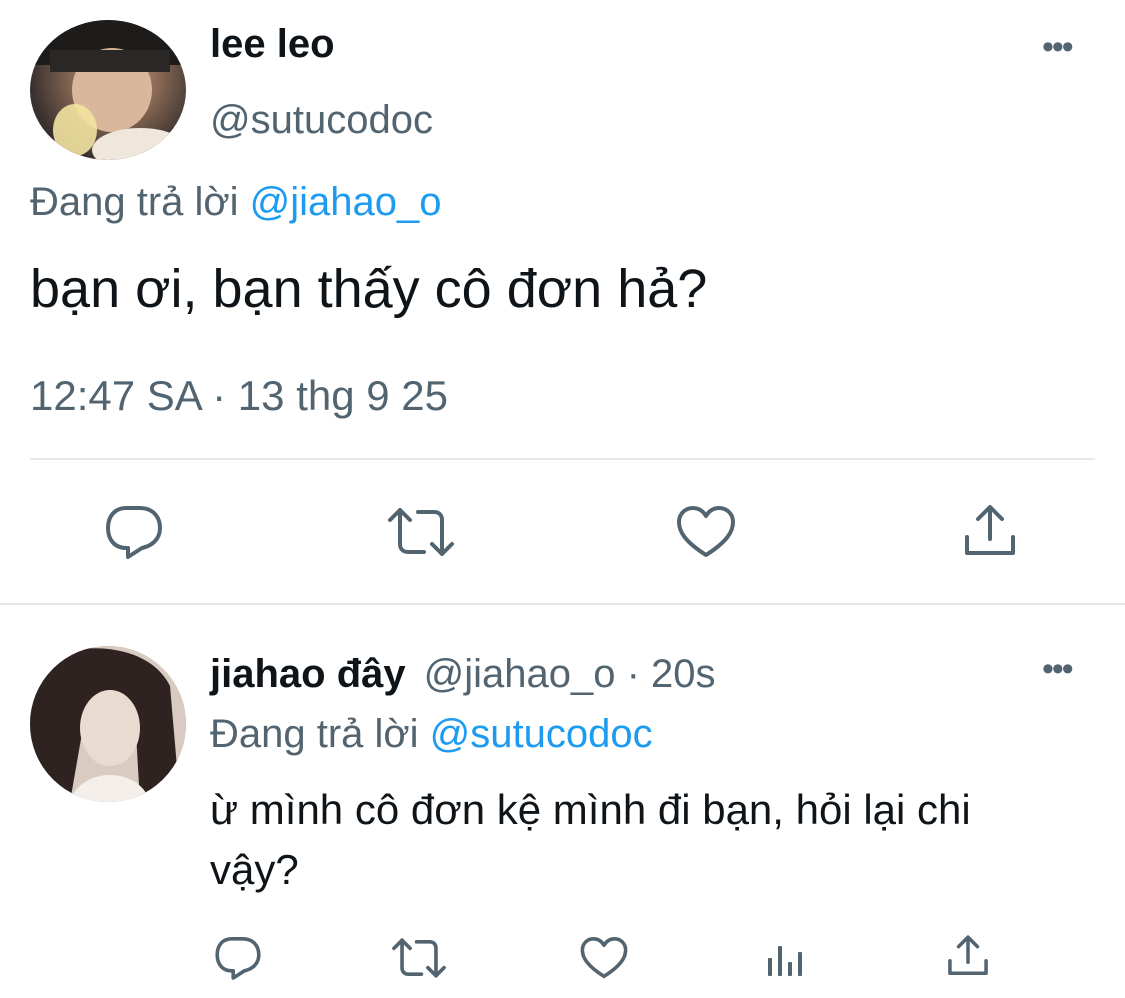  I want to click on divider, so click(562, 459).